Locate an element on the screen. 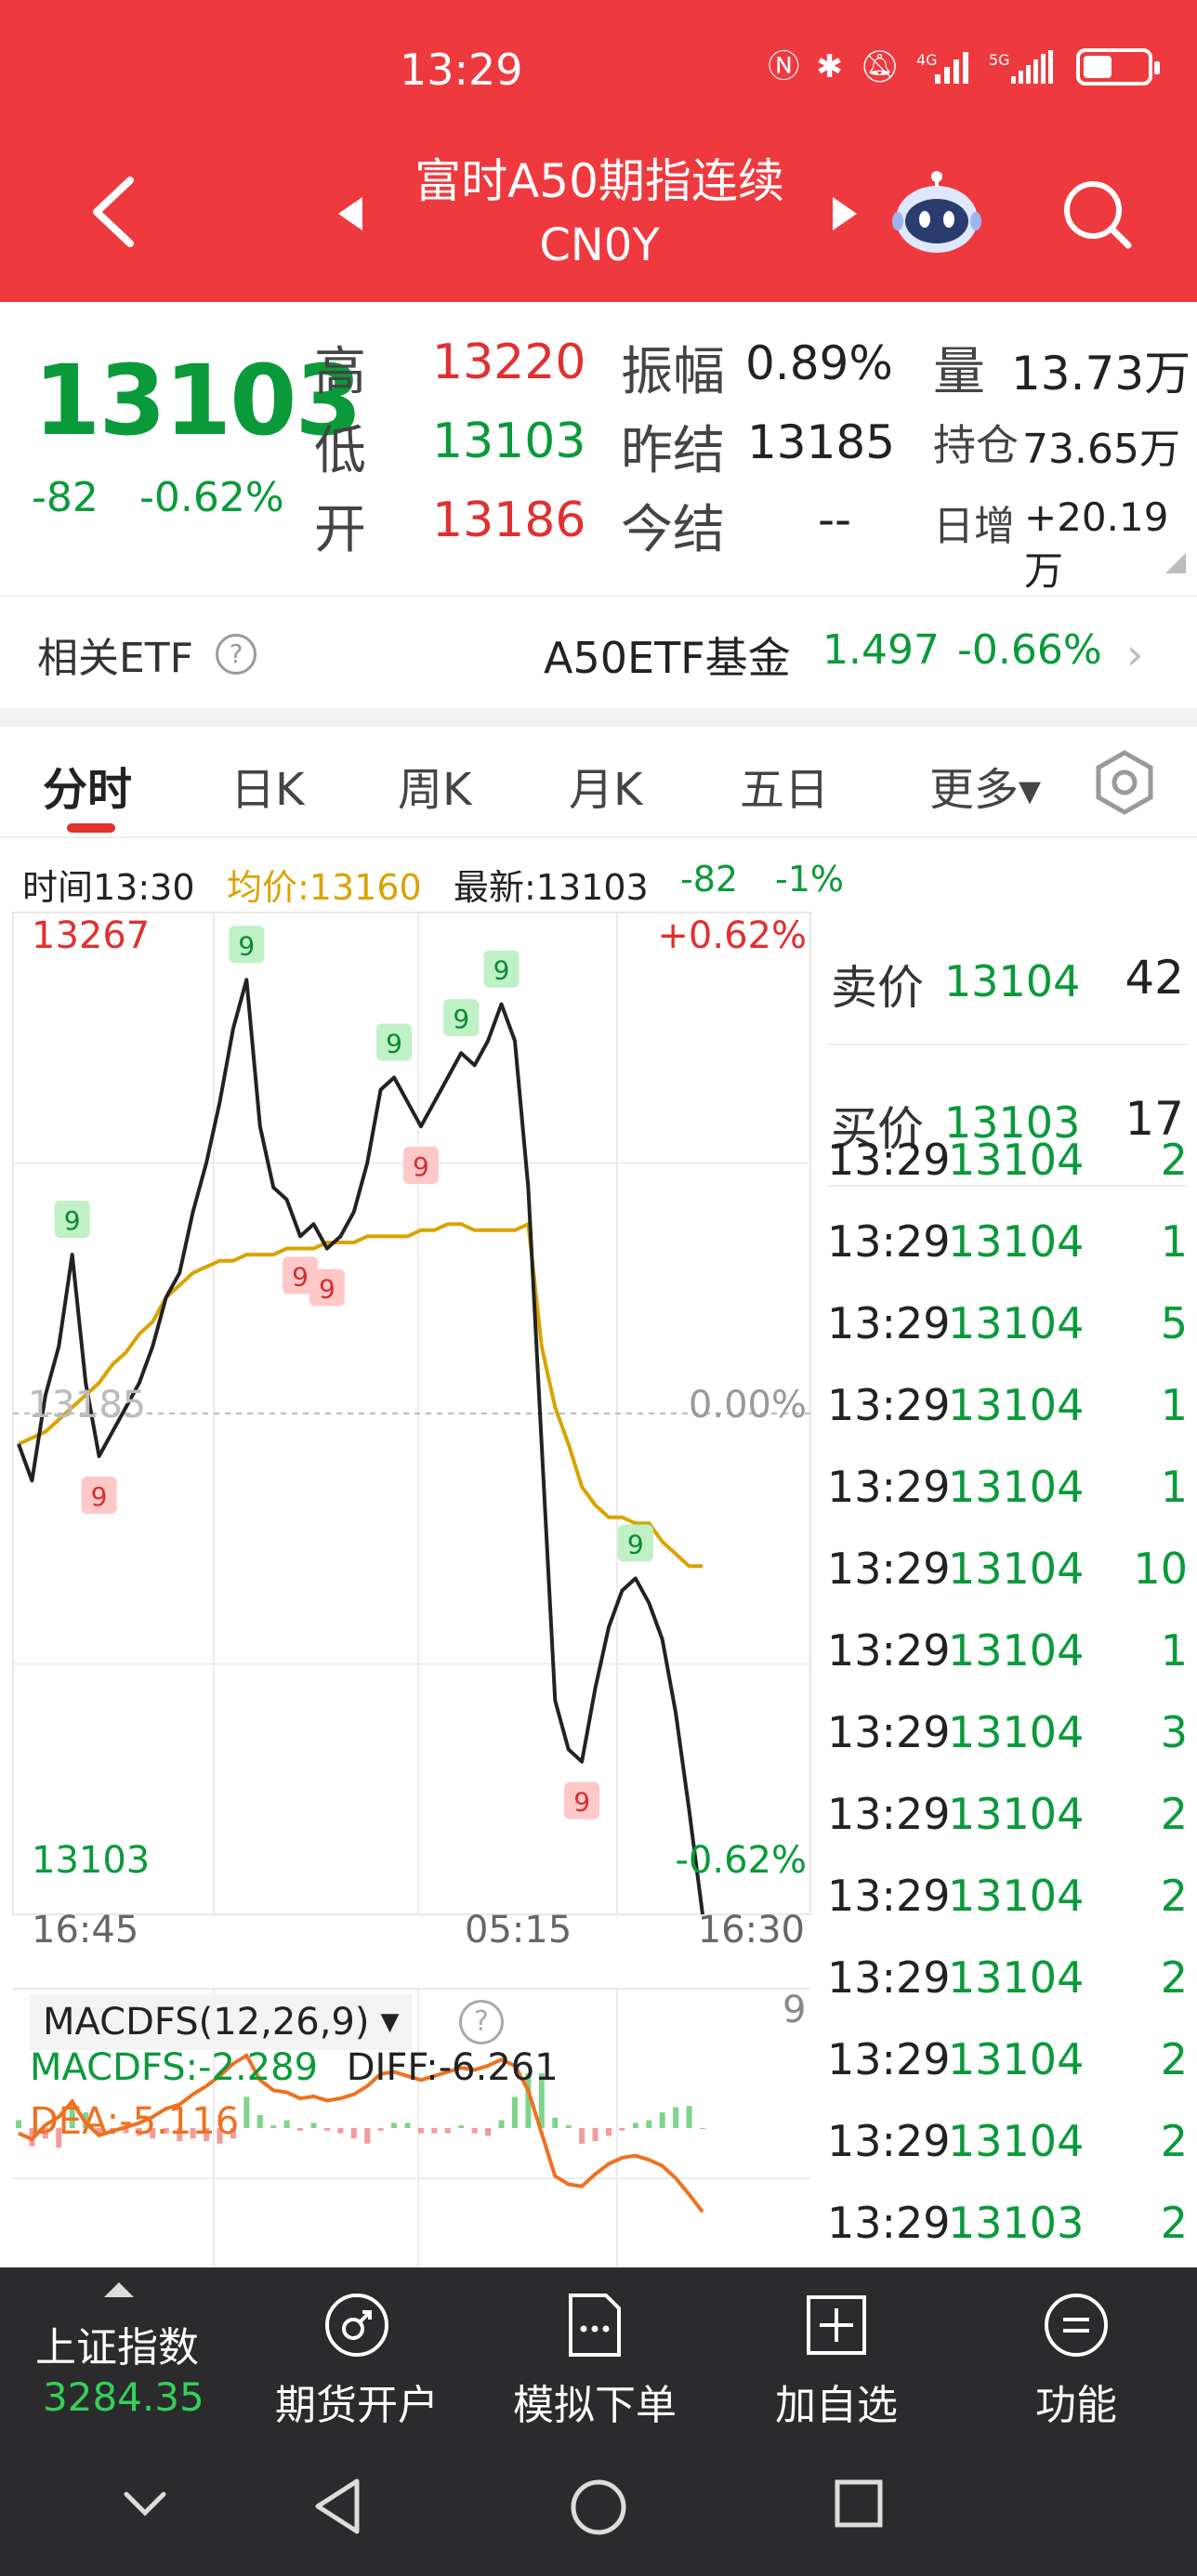  trade-row: 13:29 13104 1 is located at coordinates (1010, 1411).